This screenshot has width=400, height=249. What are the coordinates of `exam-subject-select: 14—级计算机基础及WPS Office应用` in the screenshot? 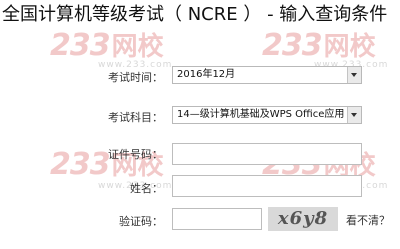 It's located at (267, 115).